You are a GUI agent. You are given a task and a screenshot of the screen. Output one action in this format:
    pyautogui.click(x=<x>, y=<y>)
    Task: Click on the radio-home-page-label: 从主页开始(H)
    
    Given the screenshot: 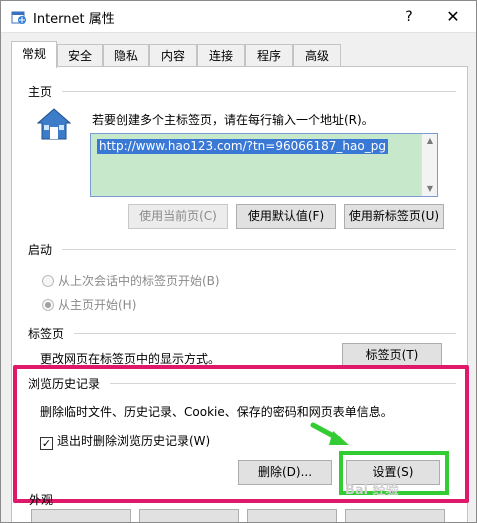 What is the action you would take?
    pyautogui.click(x=97, y=305)
    